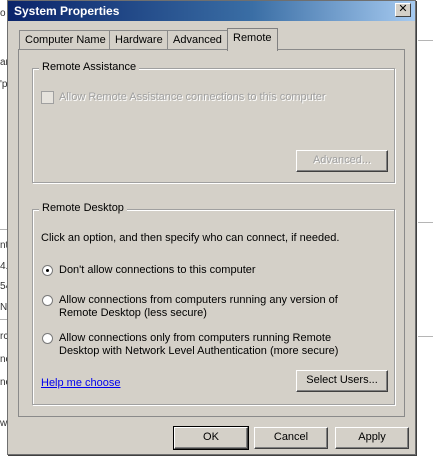 The width and height of the screenshot is (433, 465). I want to click on allow-remote-assistance-checkbox, so click(47, 97).